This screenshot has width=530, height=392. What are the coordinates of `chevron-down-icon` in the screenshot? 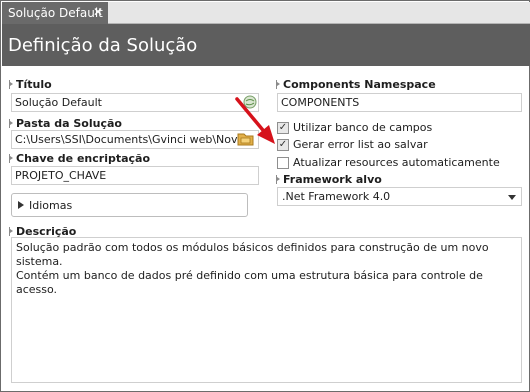 It's located at (512, 197).